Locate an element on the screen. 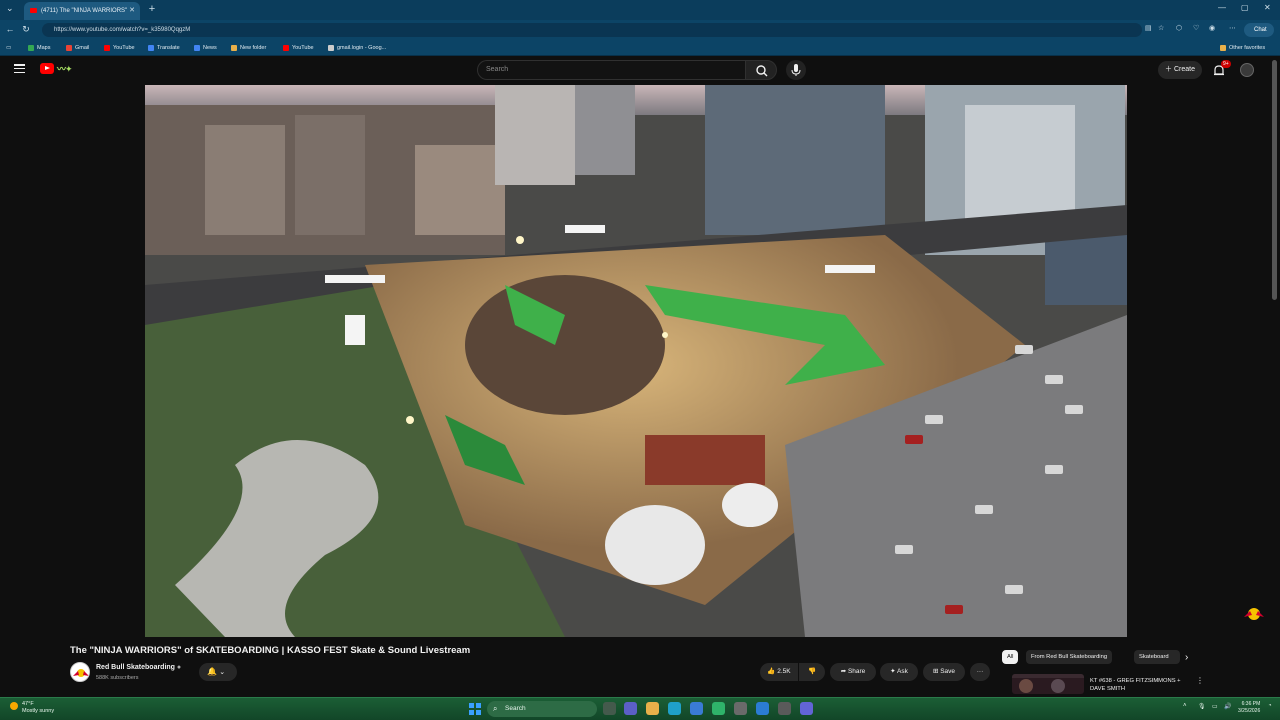 This screenshot has height=720, width=1280. copilot-icon is located at coordinates (806, 708).